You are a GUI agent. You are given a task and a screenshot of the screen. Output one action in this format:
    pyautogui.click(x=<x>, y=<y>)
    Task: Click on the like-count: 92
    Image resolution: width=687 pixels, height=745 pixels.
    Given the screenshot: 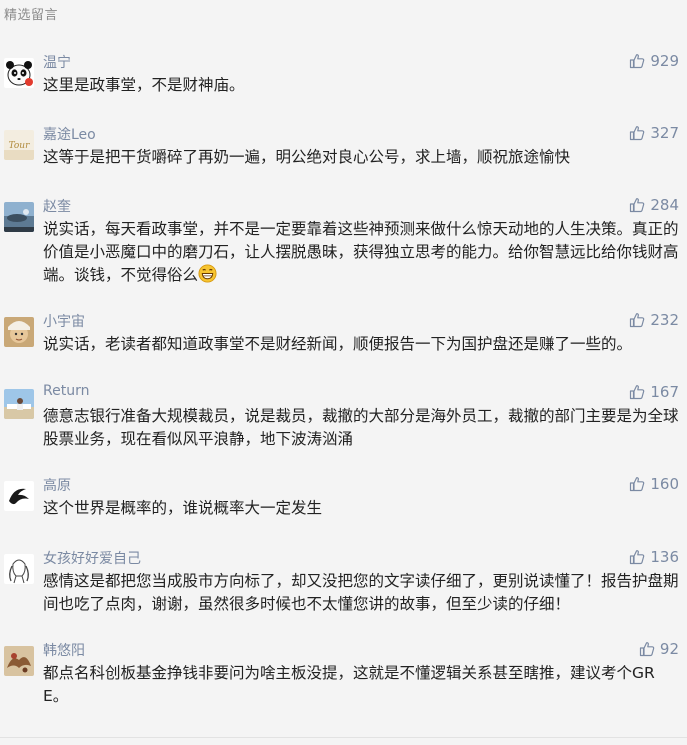 What is the action you would take?
    pyautogui.click(x=669, y=649)
    